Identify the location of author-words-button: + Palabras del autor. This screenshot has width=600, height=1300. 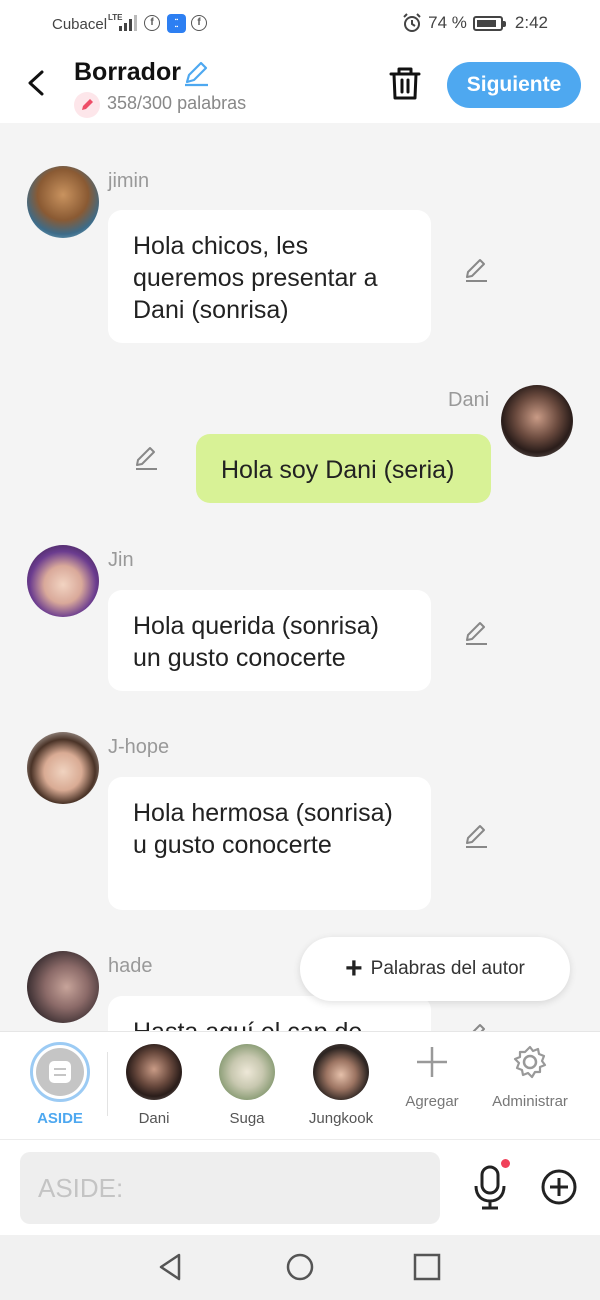
(435, 969).